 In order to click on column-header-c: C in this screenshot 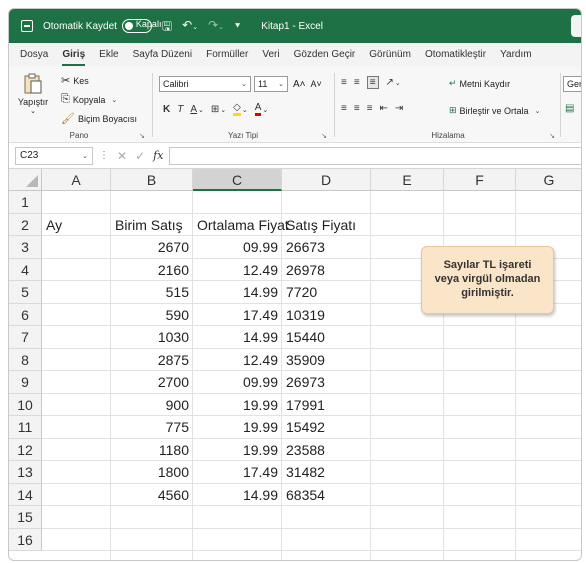, I will do `click(237, 180)`.